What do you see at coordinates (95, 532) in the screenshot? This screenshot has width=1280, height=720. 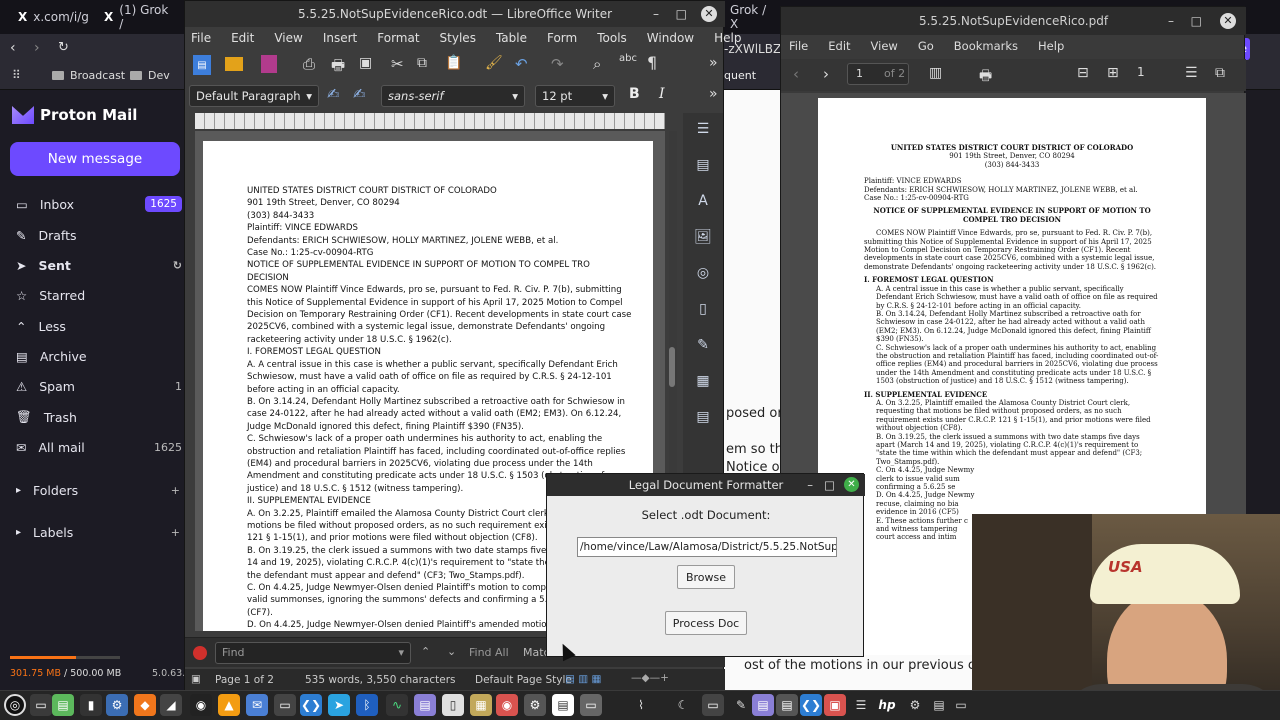 I see `section-labels: ▸ Labels +` at bounding box center [95, 532].